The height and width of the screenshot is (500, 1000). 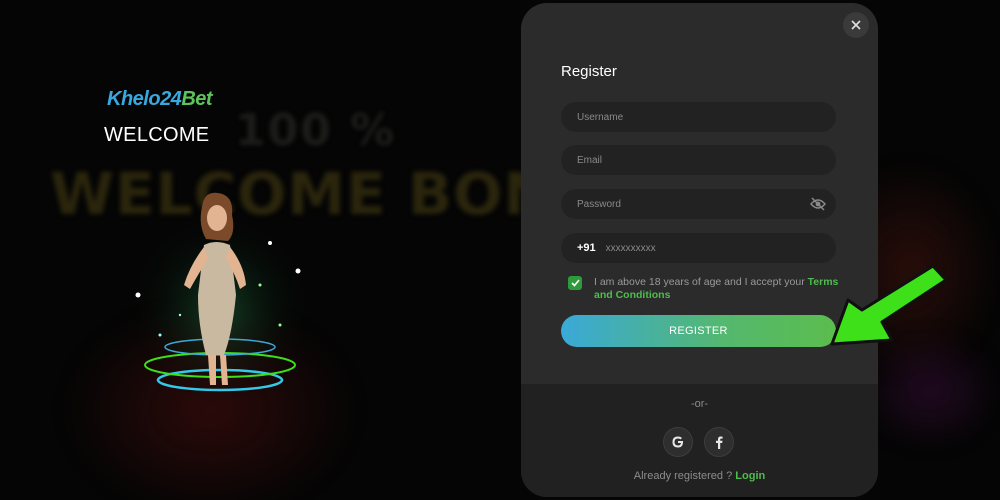 I want to click on eye-off-icon, so click(x=818, y=204).